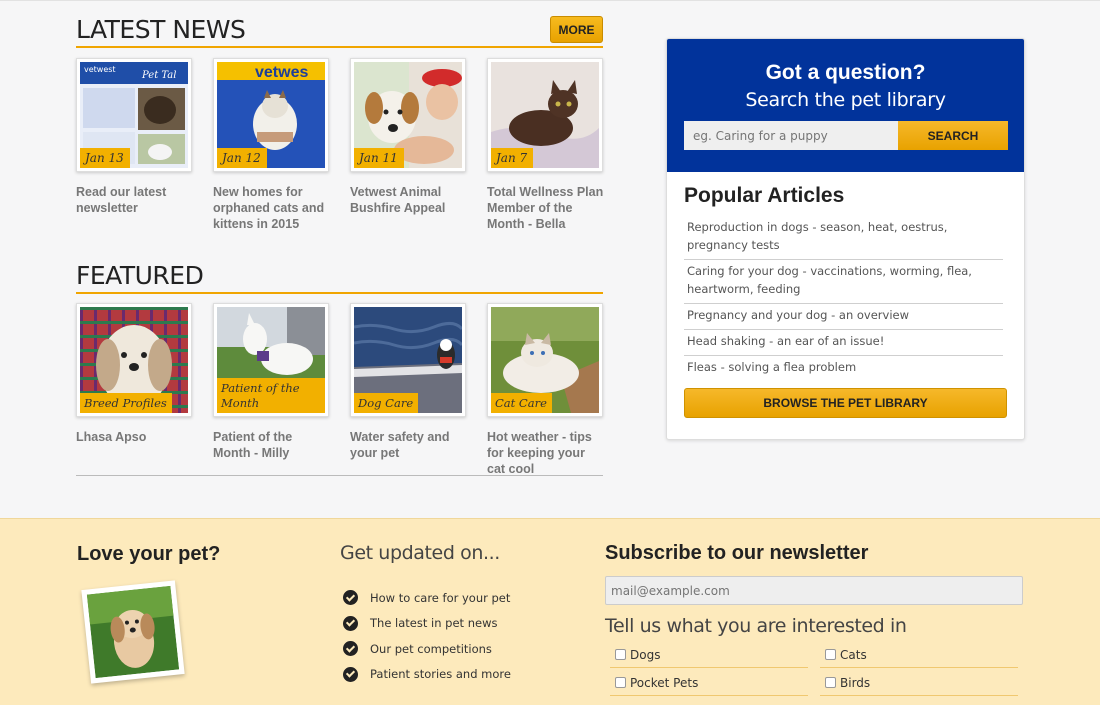  I want to click on puppy-photo, so click(133, 632).